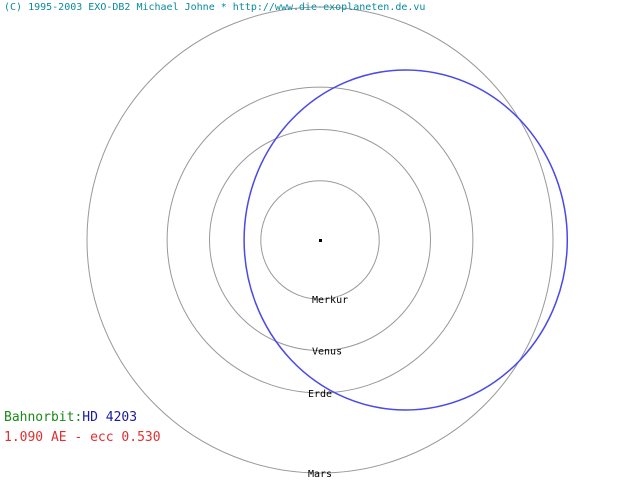 The width and height of the screenshot is (640, 480). Describe the element at coordinates (330, 300) in the screenshot. I see `orbit-label-merkur: Merkur` at that location.